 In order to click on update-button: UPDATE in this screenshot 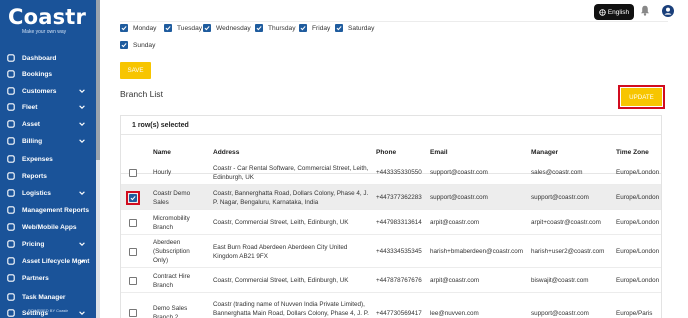, I will do `click(641, 97)`.